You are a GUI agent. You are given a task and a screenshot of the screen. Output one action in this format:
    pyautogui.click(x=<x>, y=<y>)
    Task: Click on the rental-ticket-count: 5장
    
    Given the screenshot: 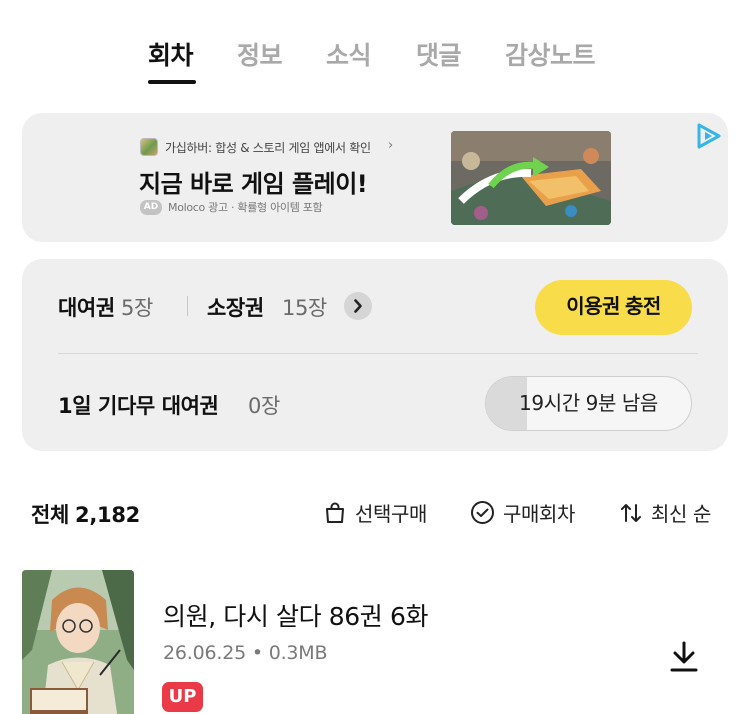 What is the action you would take?
    pyautogui.click(x=137, y=308)
    